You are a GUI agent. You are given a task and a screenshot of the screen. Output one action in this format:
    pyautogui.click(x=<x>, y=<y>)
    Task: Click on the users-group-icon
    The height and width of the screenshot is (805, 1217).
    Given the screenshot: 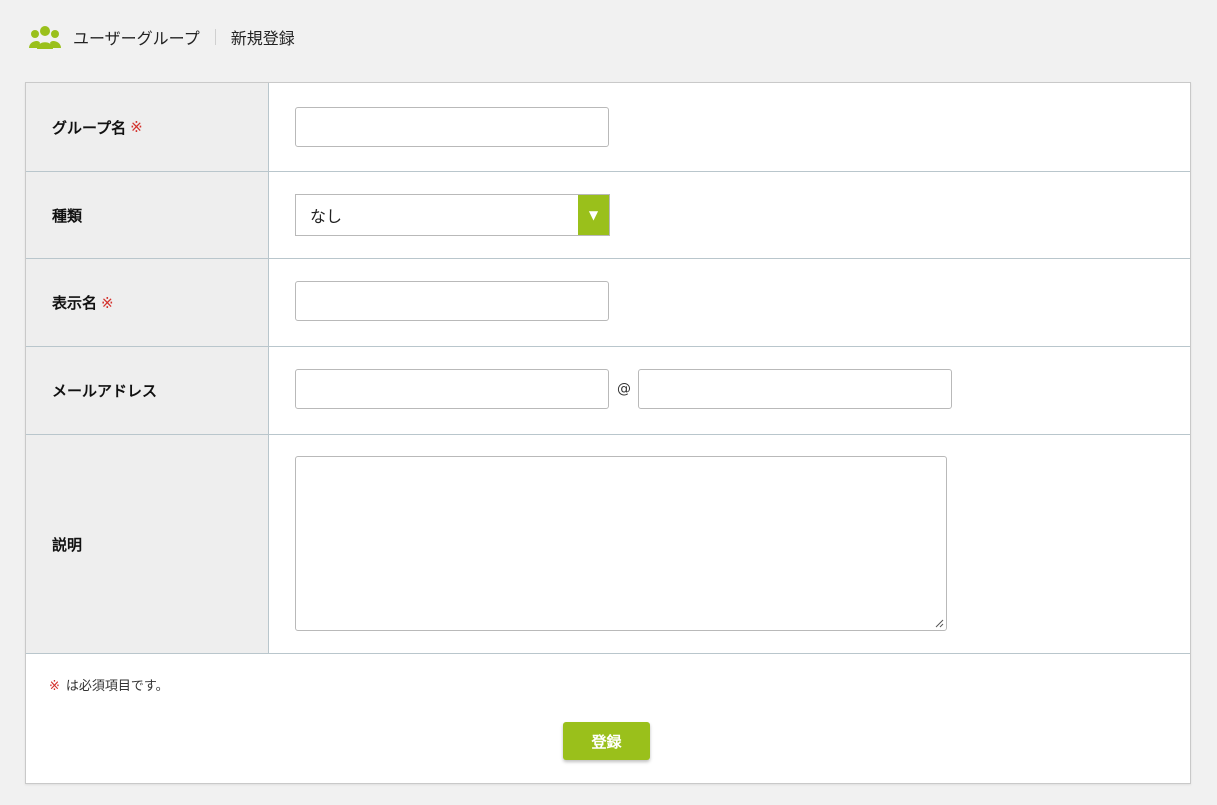 What is the action you would take?
    pyautogui.click(x=45, y=37)
    